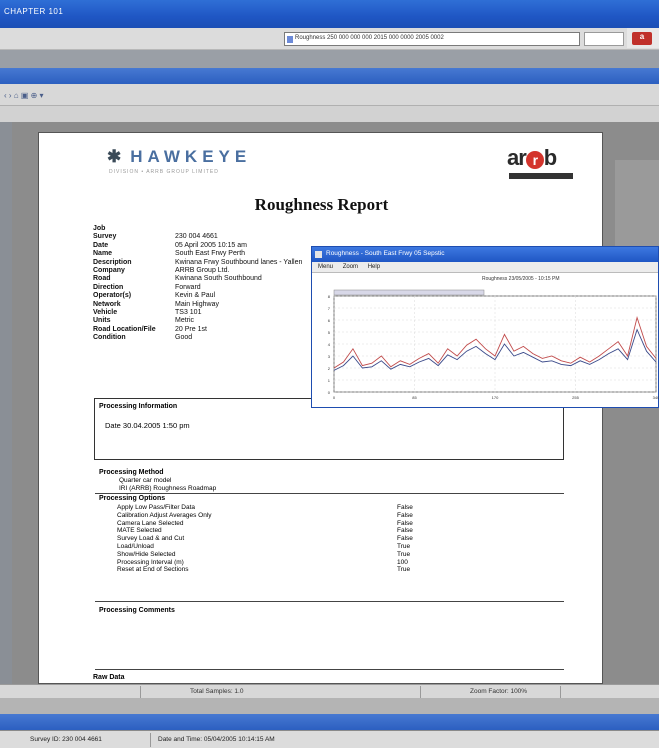 The width and height of the screenshot is (659, 748). Describe the element at coordinates (34, 11) in the screenshot. I see `window-title: CHAPTER 101` at that location.